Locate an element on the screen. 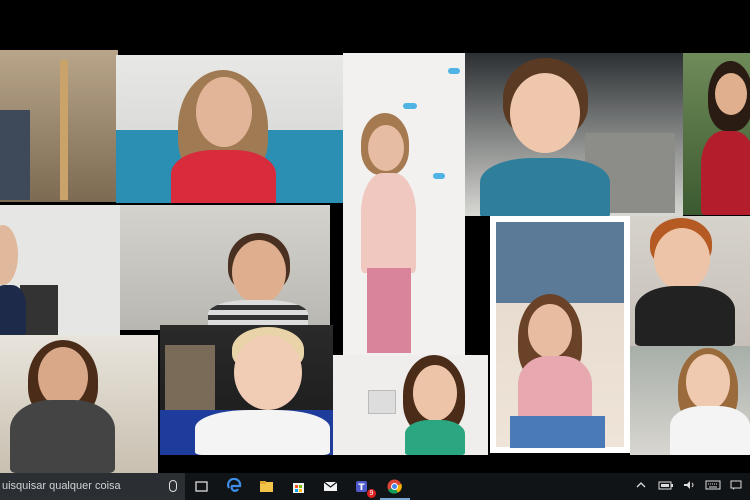 The height and width of the screenshot is (500, 750). battery-icon is located at coordinates (666, 486).